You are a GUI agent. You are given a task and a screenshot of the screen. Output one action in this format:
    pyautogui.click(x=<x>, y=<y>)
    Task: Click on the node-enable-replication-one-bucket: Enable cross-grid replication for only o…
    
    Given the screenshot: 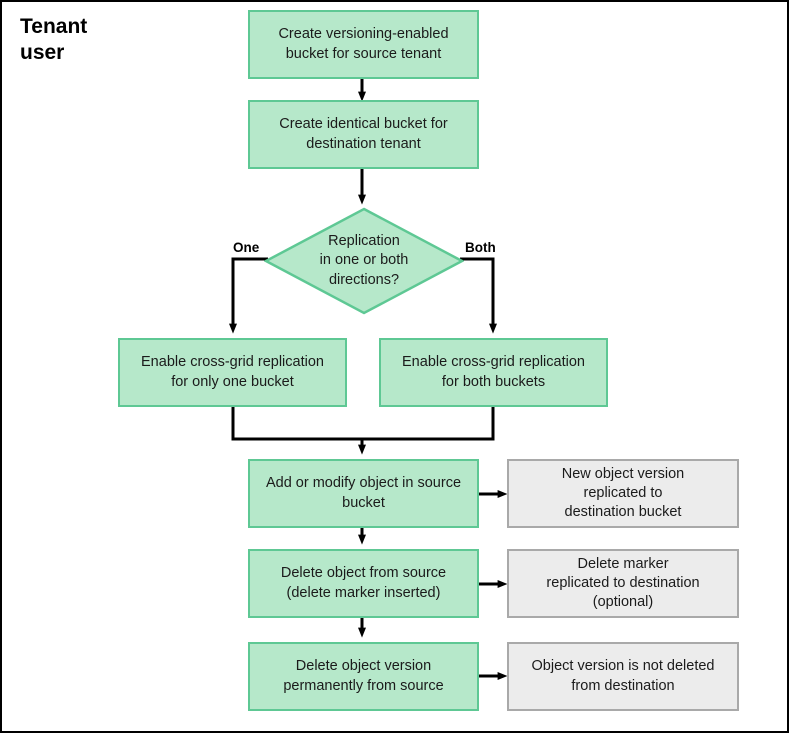 What is the action you would take?
    pyautogui.click(x=232, y=372)
    